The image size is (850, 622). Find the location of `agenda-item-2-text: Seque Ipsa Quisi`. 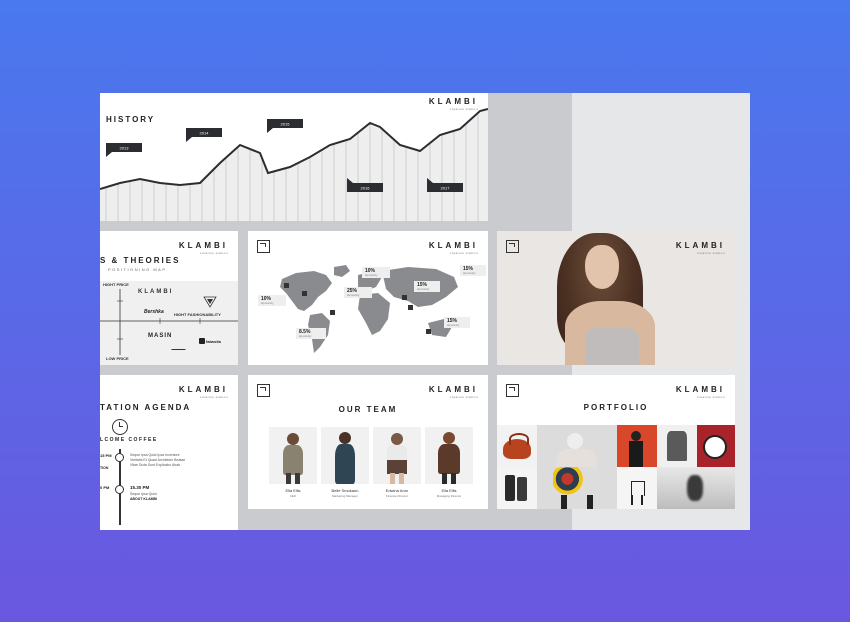

agenda-item-2-text: Seque Ipsa Quisi is located at coordinates (143, 494).